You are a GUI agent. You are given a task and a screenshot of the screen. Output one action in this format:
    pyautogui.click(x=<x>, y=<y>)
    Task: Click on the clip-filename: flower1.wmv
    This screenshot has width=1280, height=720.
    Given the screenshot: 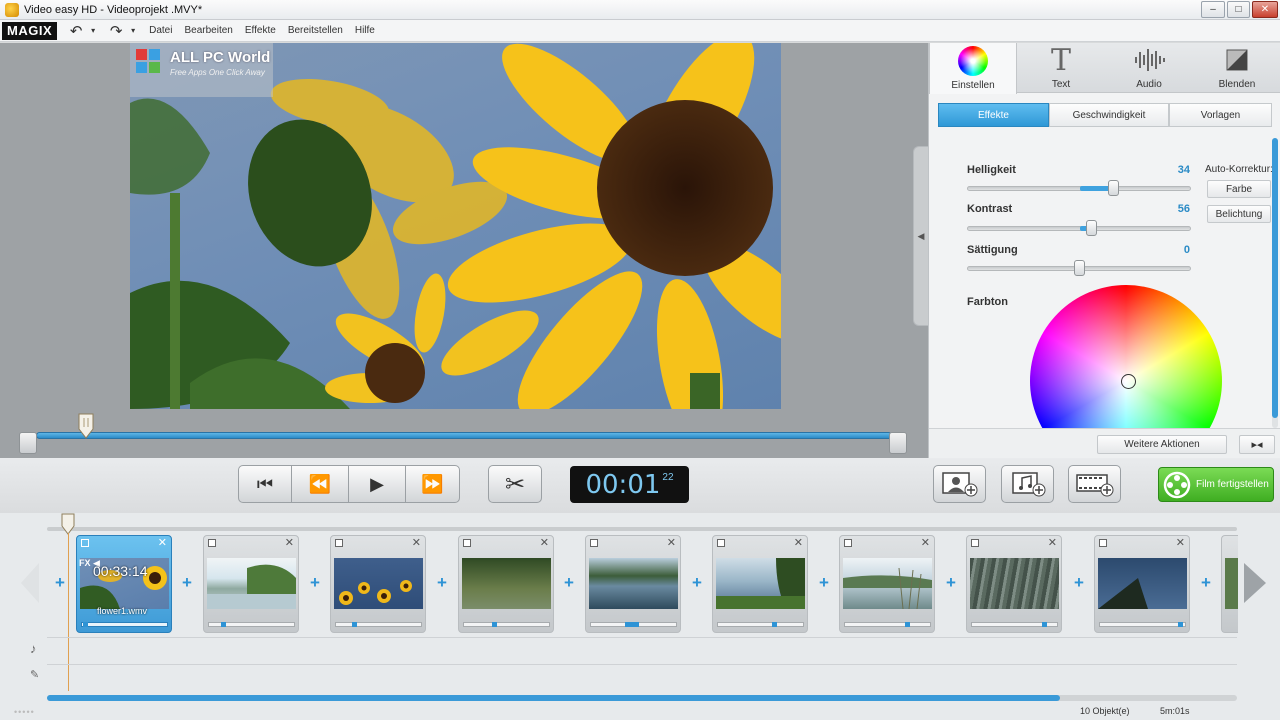 What is the action you would take?
    pyautogui.click(x=122, y=611)
    